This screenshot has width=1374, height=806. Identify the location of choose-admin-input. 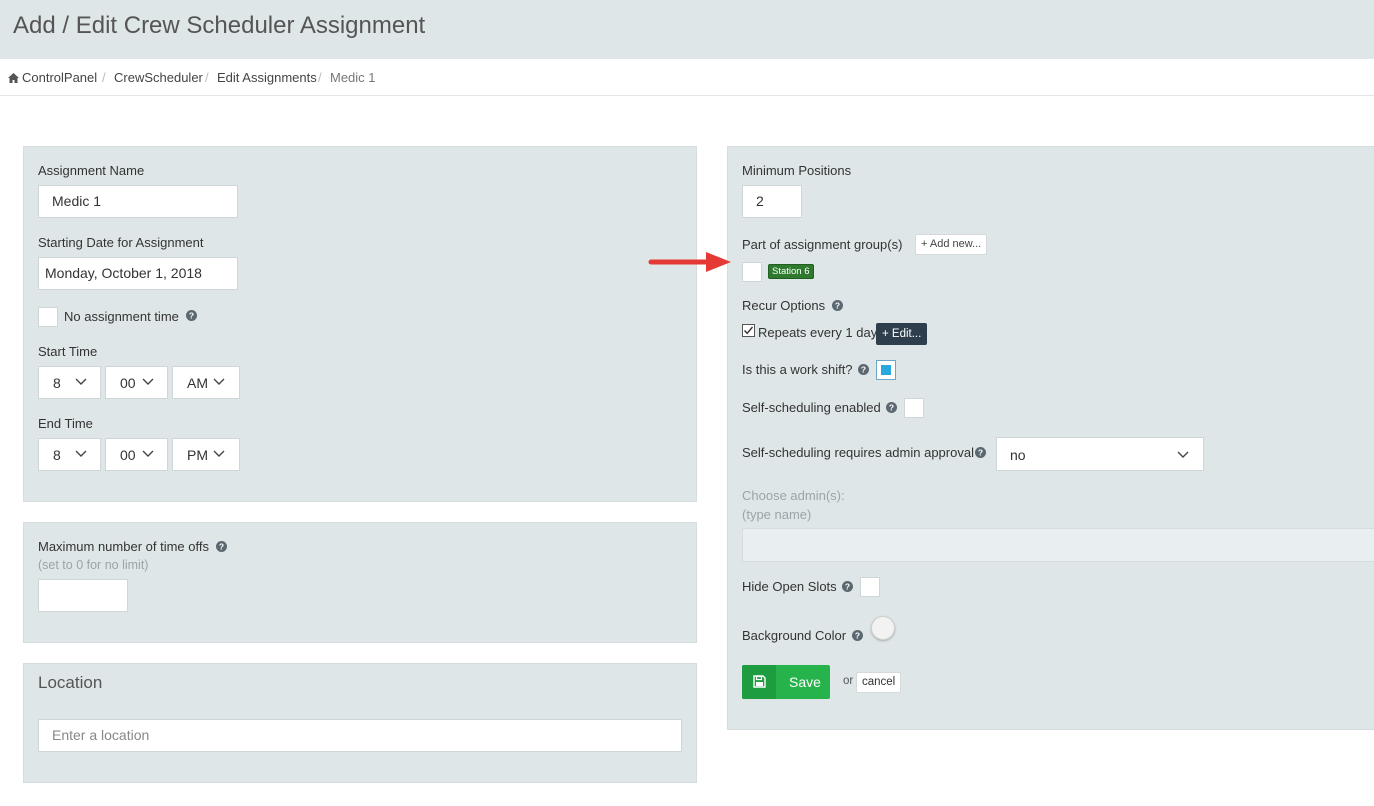
(1058, 545).